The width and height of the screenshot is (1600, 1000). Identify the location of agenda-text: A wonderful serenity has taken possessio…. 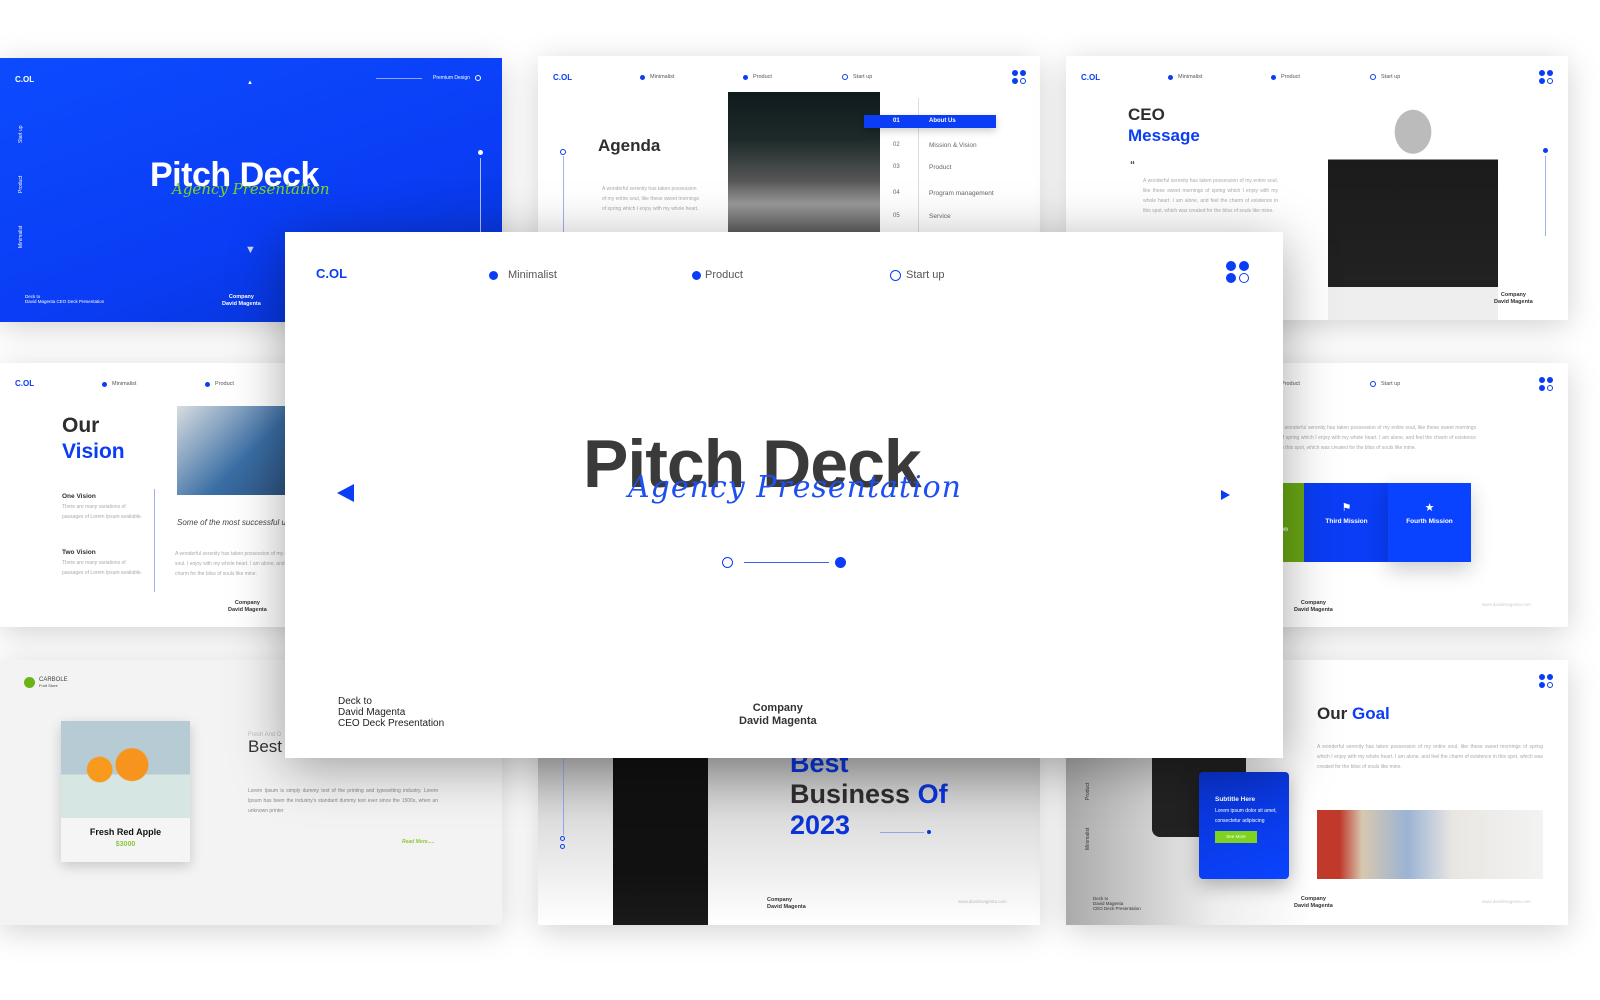
(650, 199).